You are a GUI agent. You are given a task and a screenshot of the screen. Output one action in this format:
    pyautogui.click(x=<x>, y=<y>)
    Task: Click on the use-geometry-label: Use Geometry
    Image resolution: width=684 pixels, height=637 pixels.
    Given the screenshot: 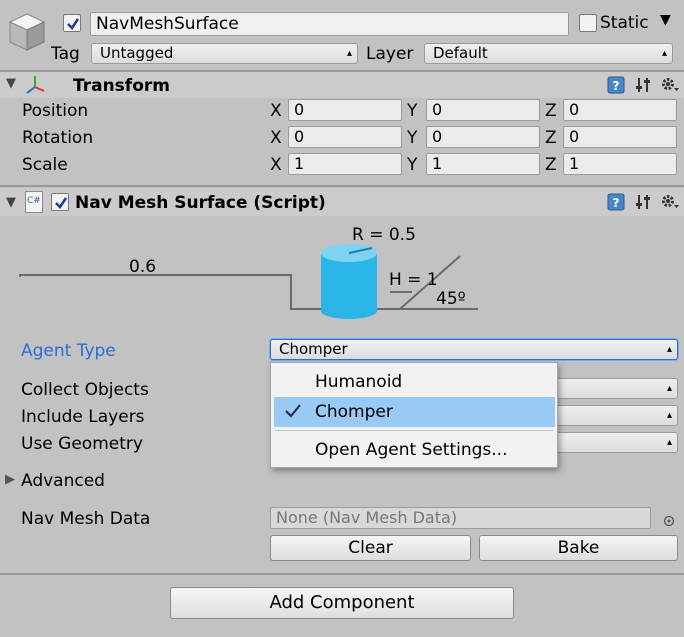 What is the action you would take?
    pyautogui.click(x=82, y=444)
    